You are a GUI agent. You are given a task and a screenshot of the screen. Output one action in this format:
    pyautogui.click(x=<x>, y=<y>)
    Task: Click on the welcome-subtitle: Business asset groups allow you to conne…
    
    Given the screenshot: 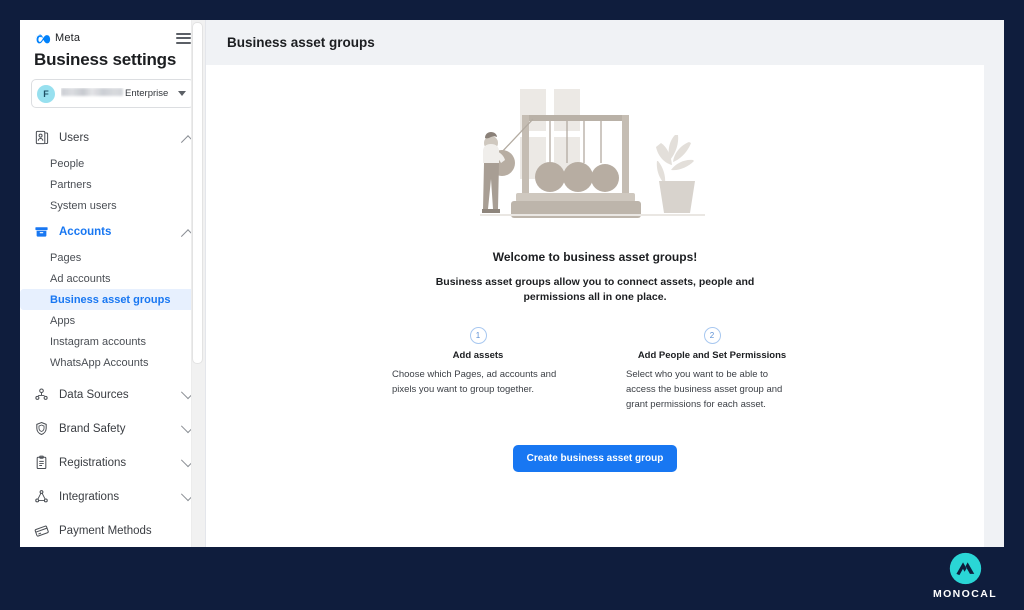 What is the action you would take?
    pyautogui.click(x=595, y=290)
    